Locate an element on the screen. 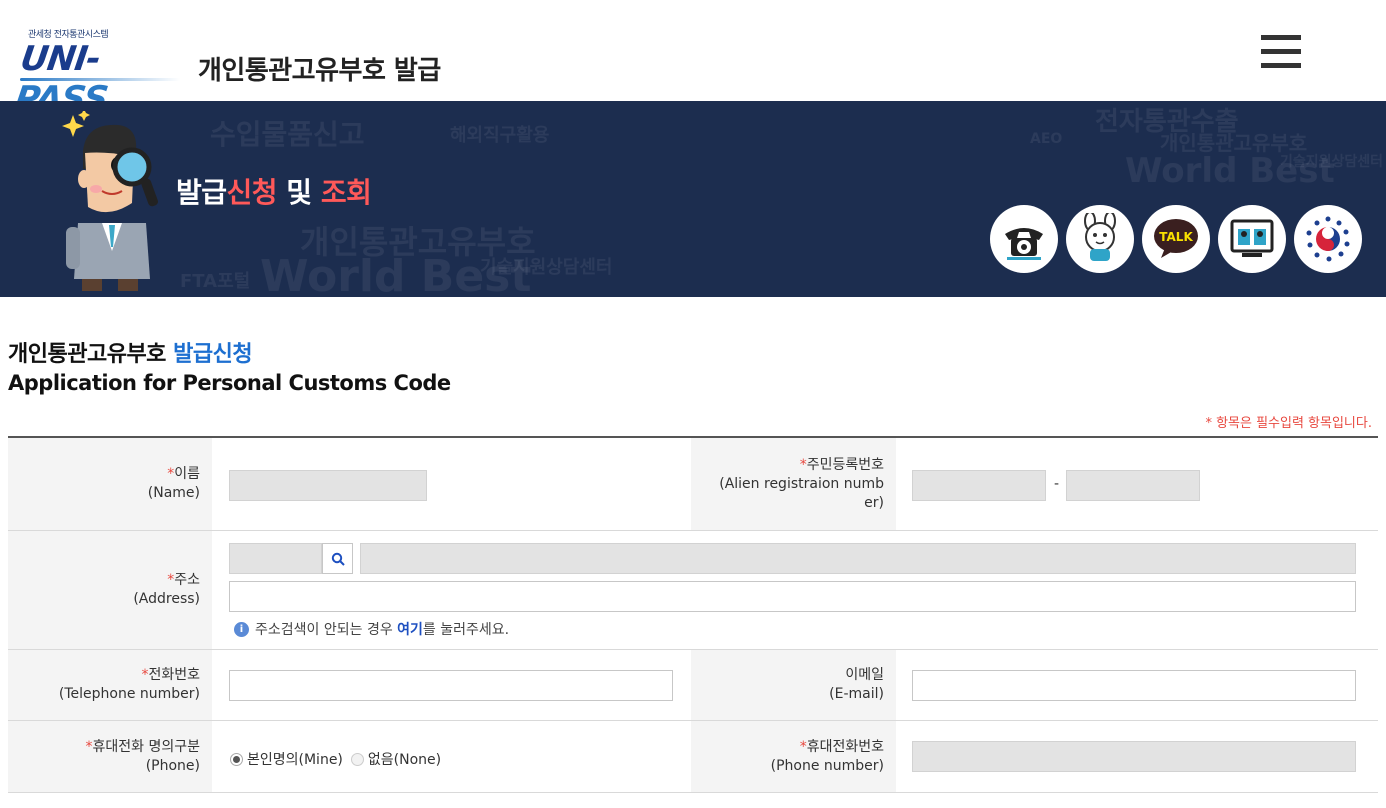  page-title: 개인통관고유부호 발급 is located at coordinates (319, 71).